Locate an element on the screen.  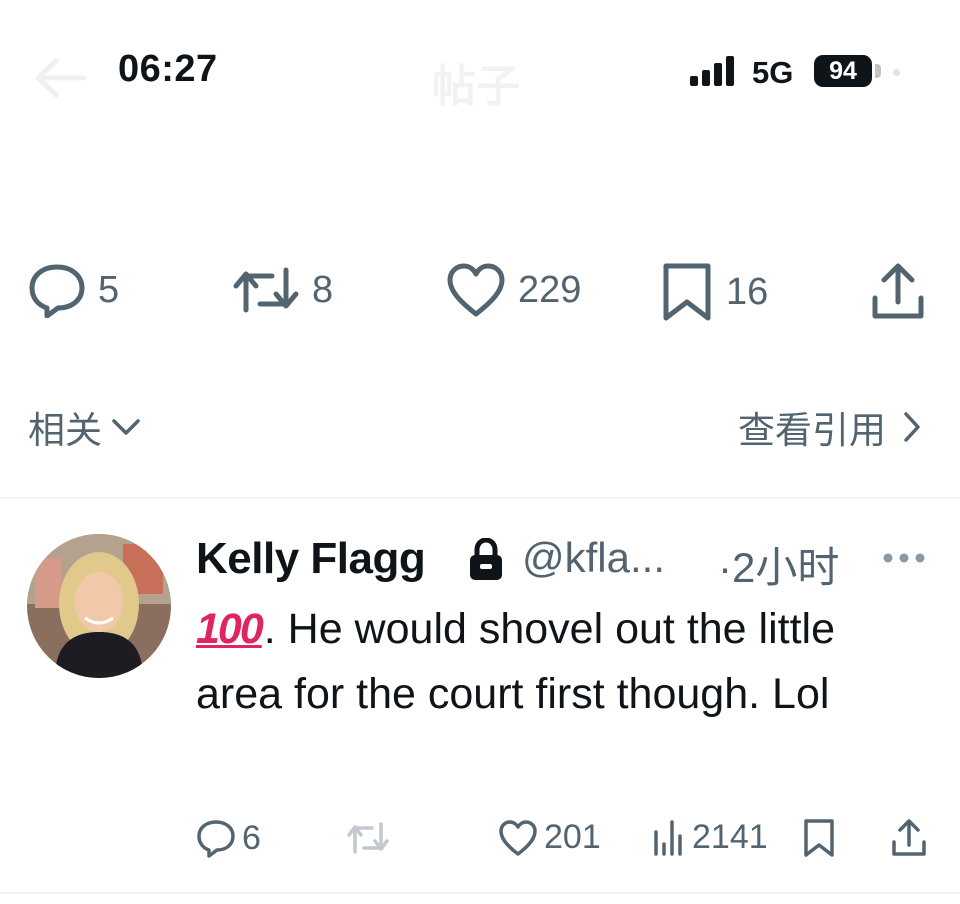
bookmark-count: 16 is located at coordinates (747, 291).